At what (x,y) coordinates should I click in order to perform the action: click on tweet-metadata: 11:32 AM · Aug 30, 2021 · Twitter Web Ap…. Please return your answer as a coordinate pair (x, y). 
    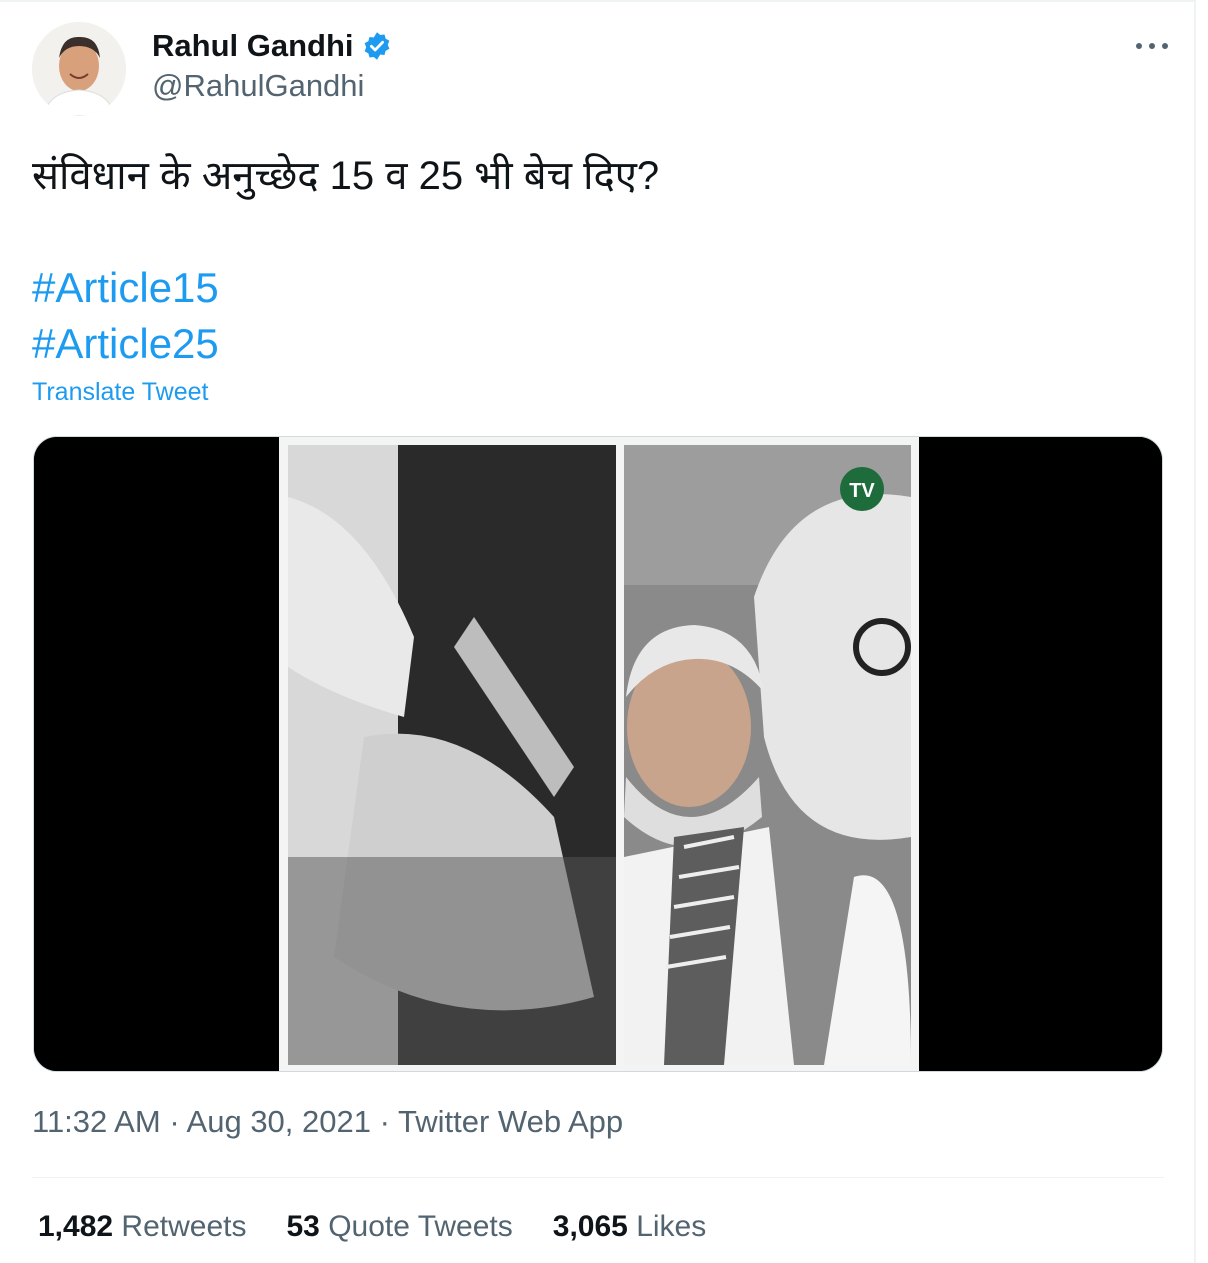
    Looking at the image, I should click on (327, 1122).